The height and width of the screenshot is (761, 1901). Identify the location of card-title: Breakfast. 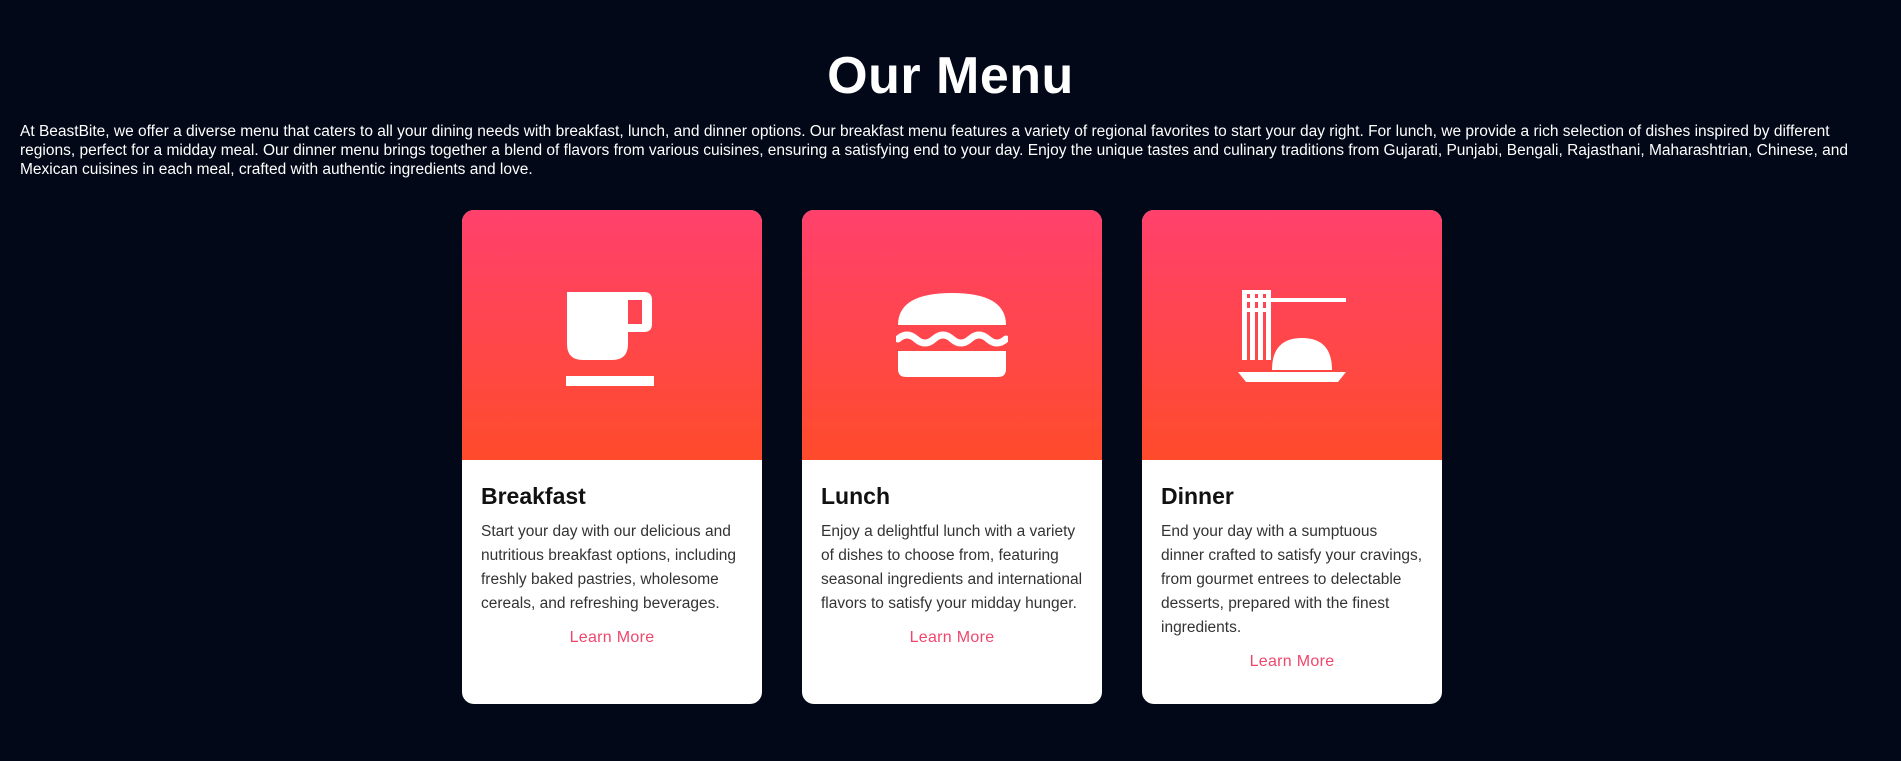
(533, 496).